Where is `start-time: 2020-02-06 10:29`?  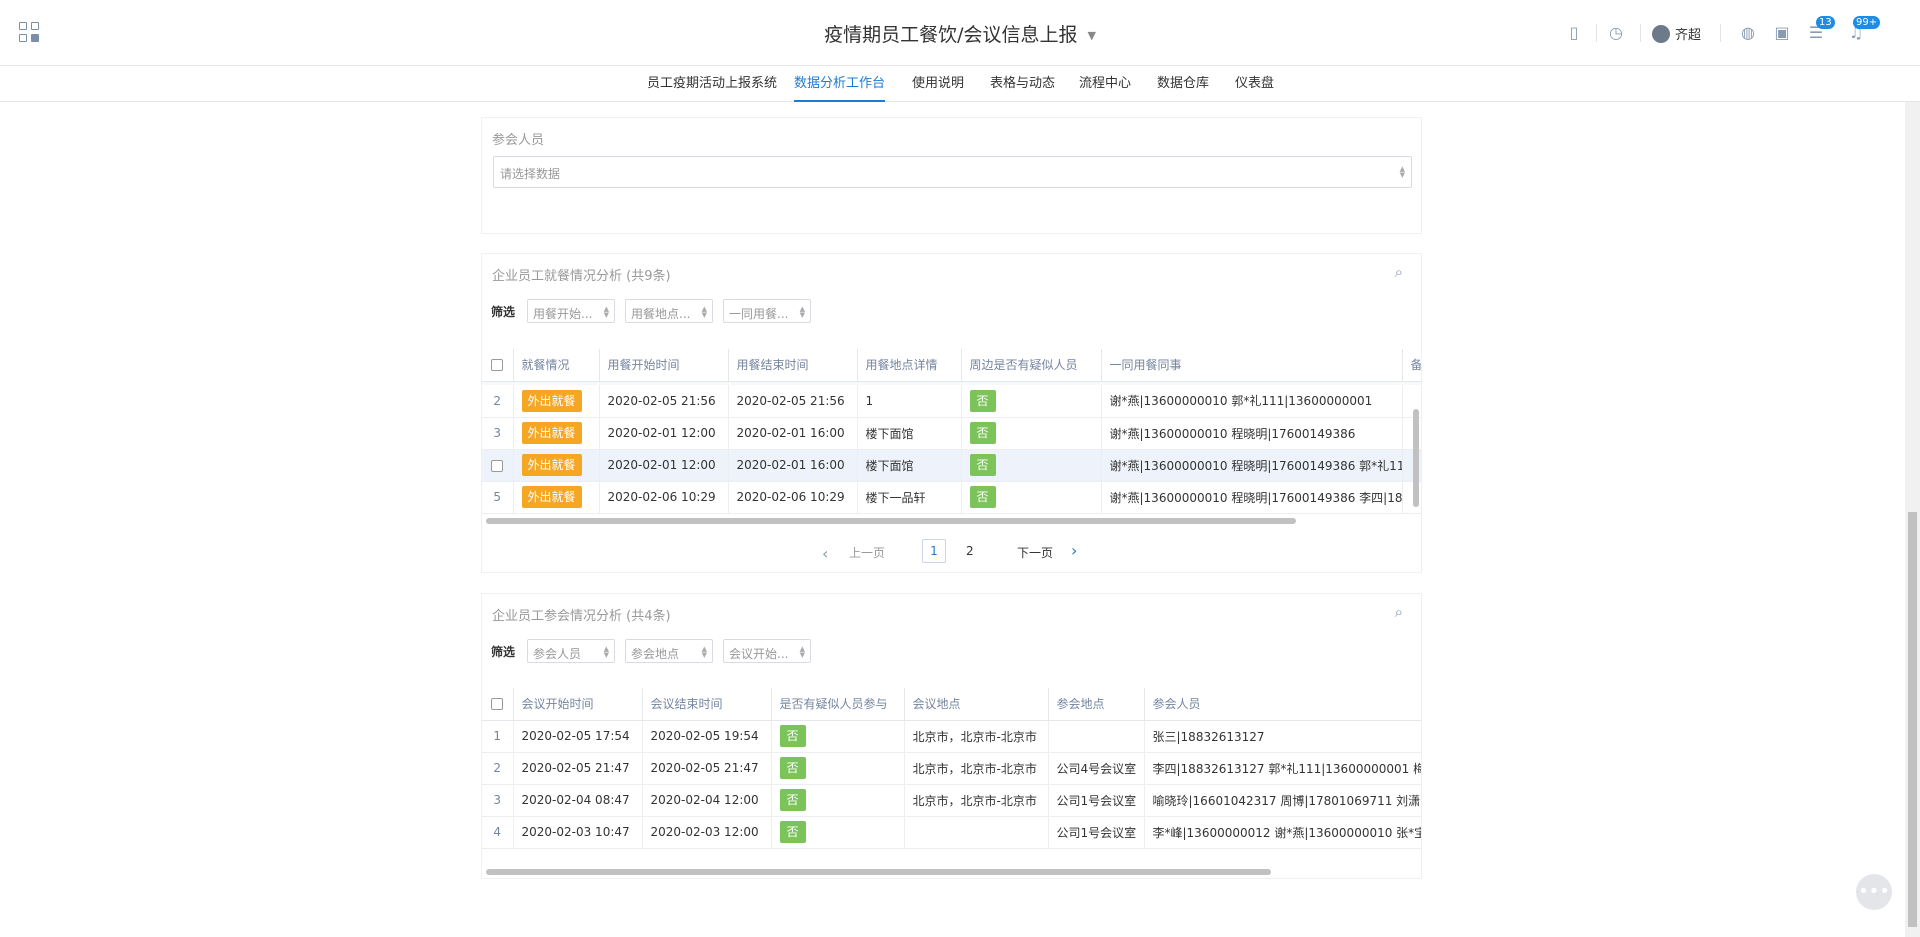
start-time: 2020-02-06 10:29 is located at coordinates (664, 497).